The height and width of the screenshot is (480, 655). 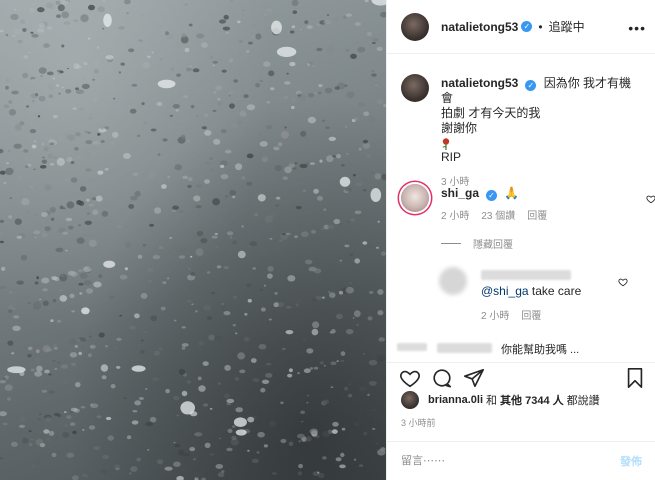 What do you see at coordinates (418, 422) in the screenshot?
I see `post-timestamp: 3 小時前` at bounding box center [418, 422].